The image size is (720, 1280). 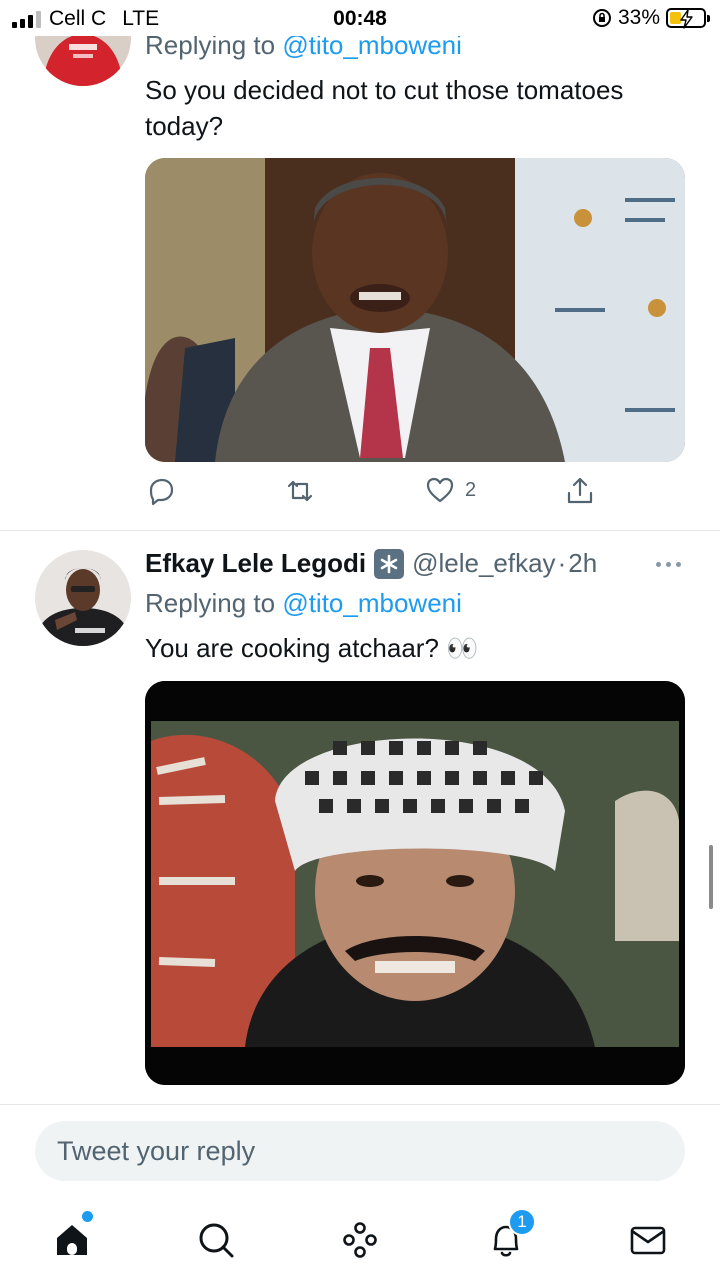 I want to click on tab-search, so click(x=216, y=1240).